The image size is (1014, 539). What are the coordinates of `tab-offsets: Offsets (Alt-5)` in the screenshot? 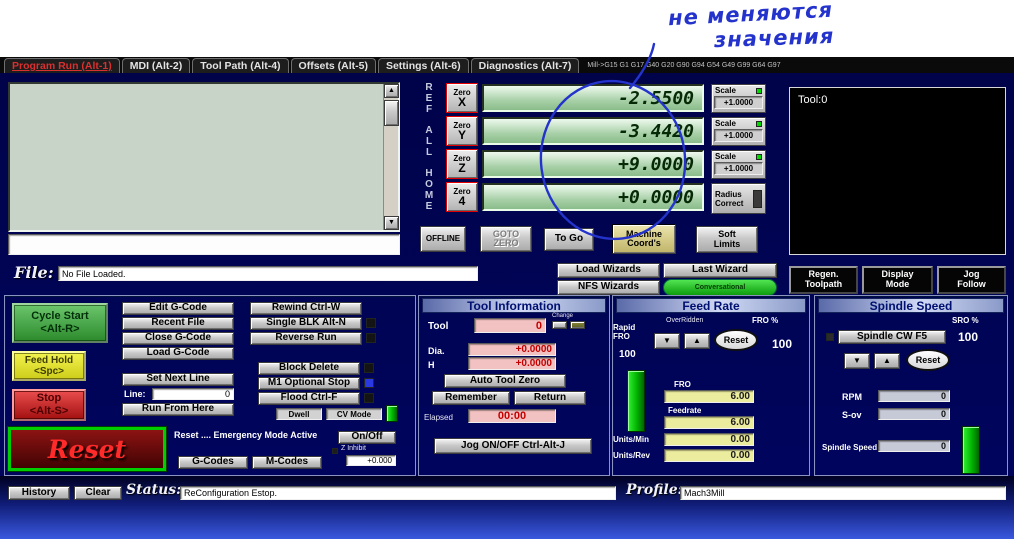 It's located at (333, 65).